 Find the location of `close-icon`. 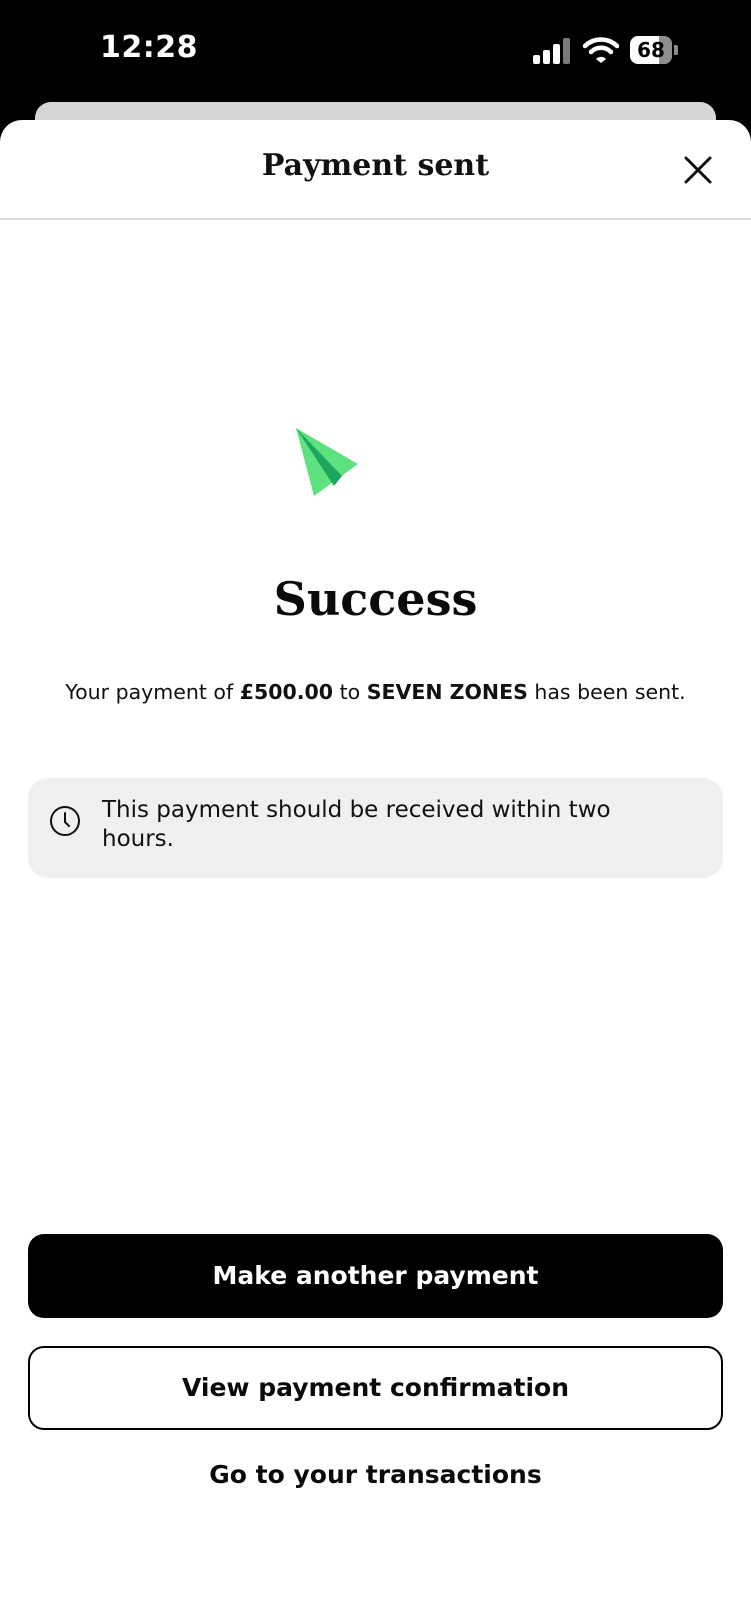

close-icon is located at coordinates (698, 170).